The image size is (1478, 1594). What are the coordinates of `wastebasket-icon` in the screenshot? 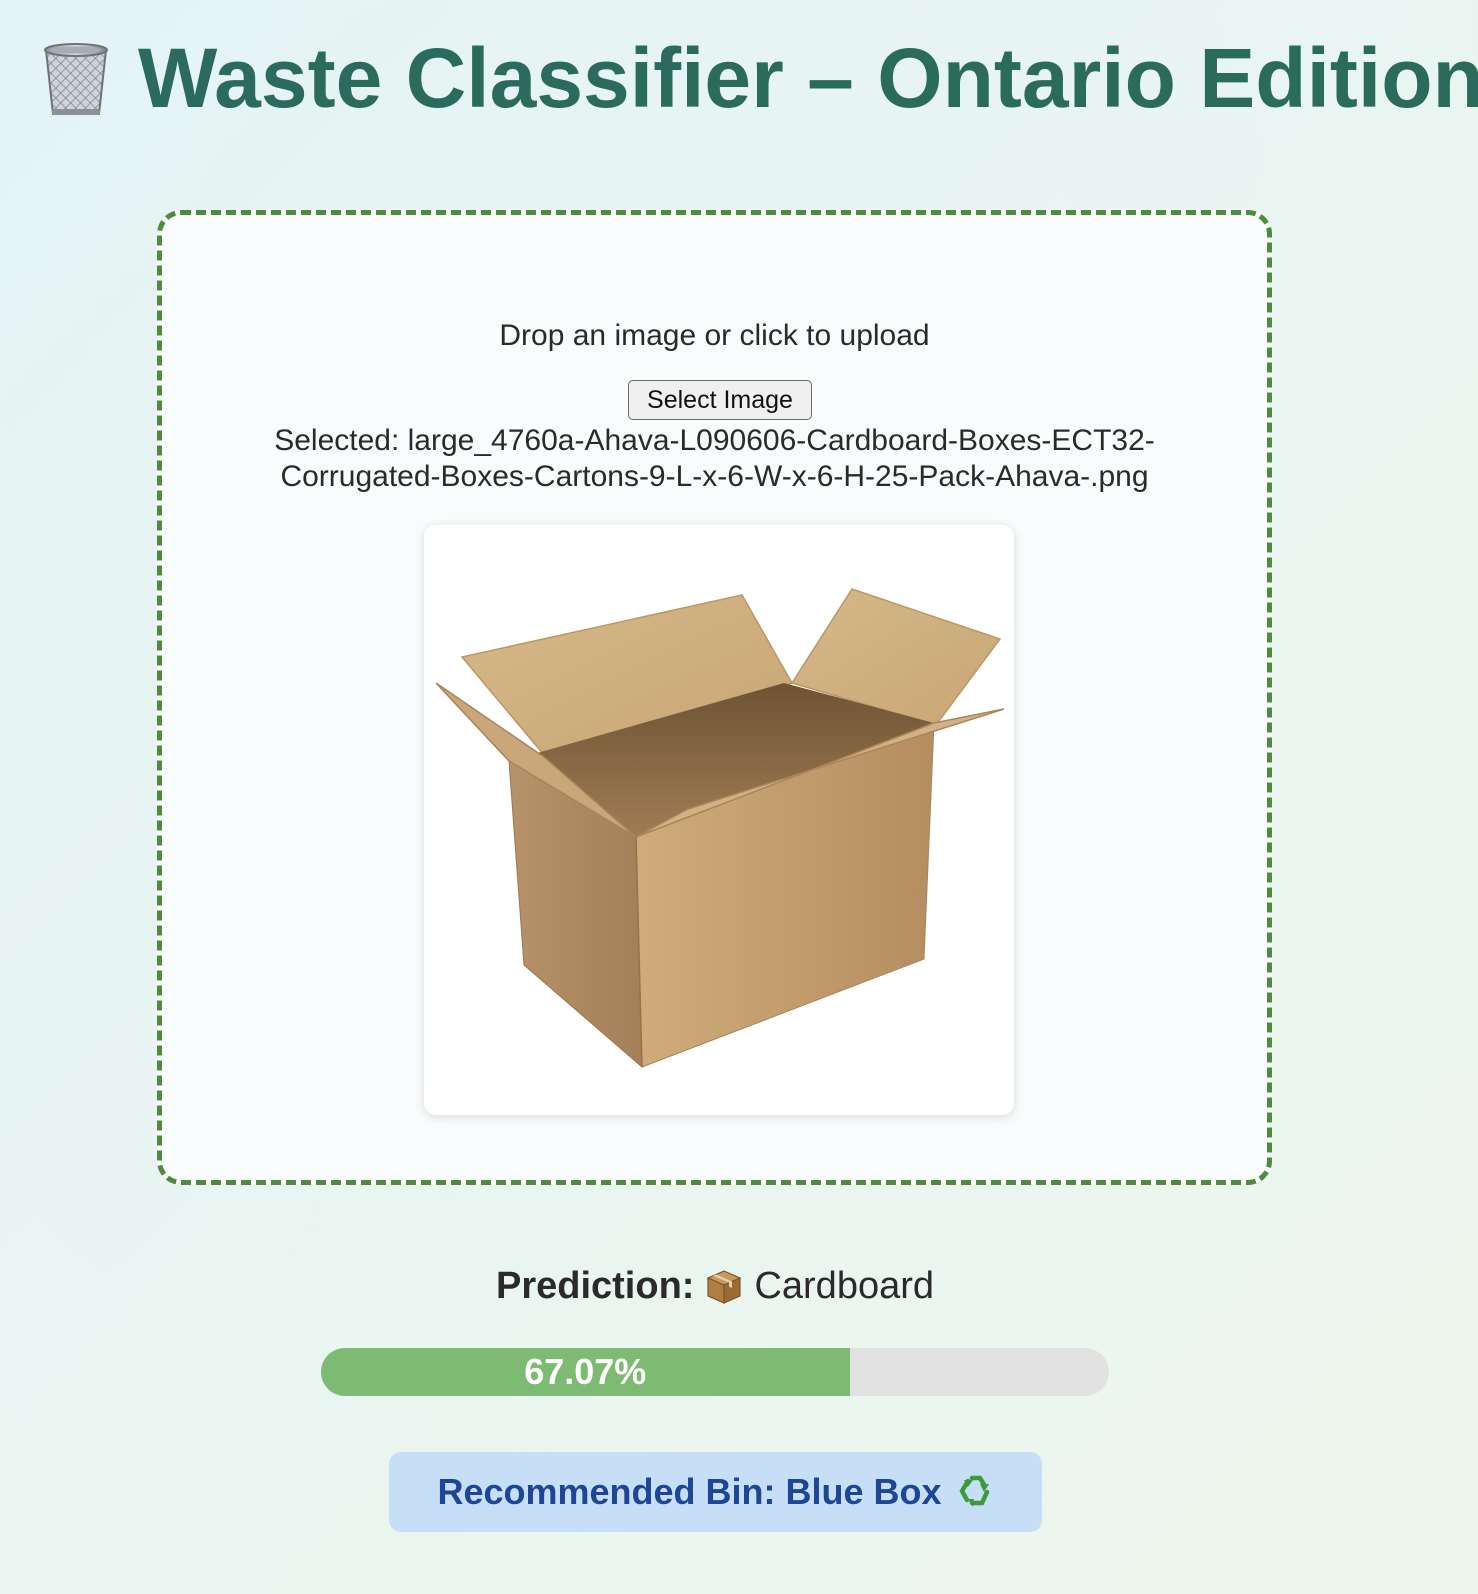 It's located at (76, 78).